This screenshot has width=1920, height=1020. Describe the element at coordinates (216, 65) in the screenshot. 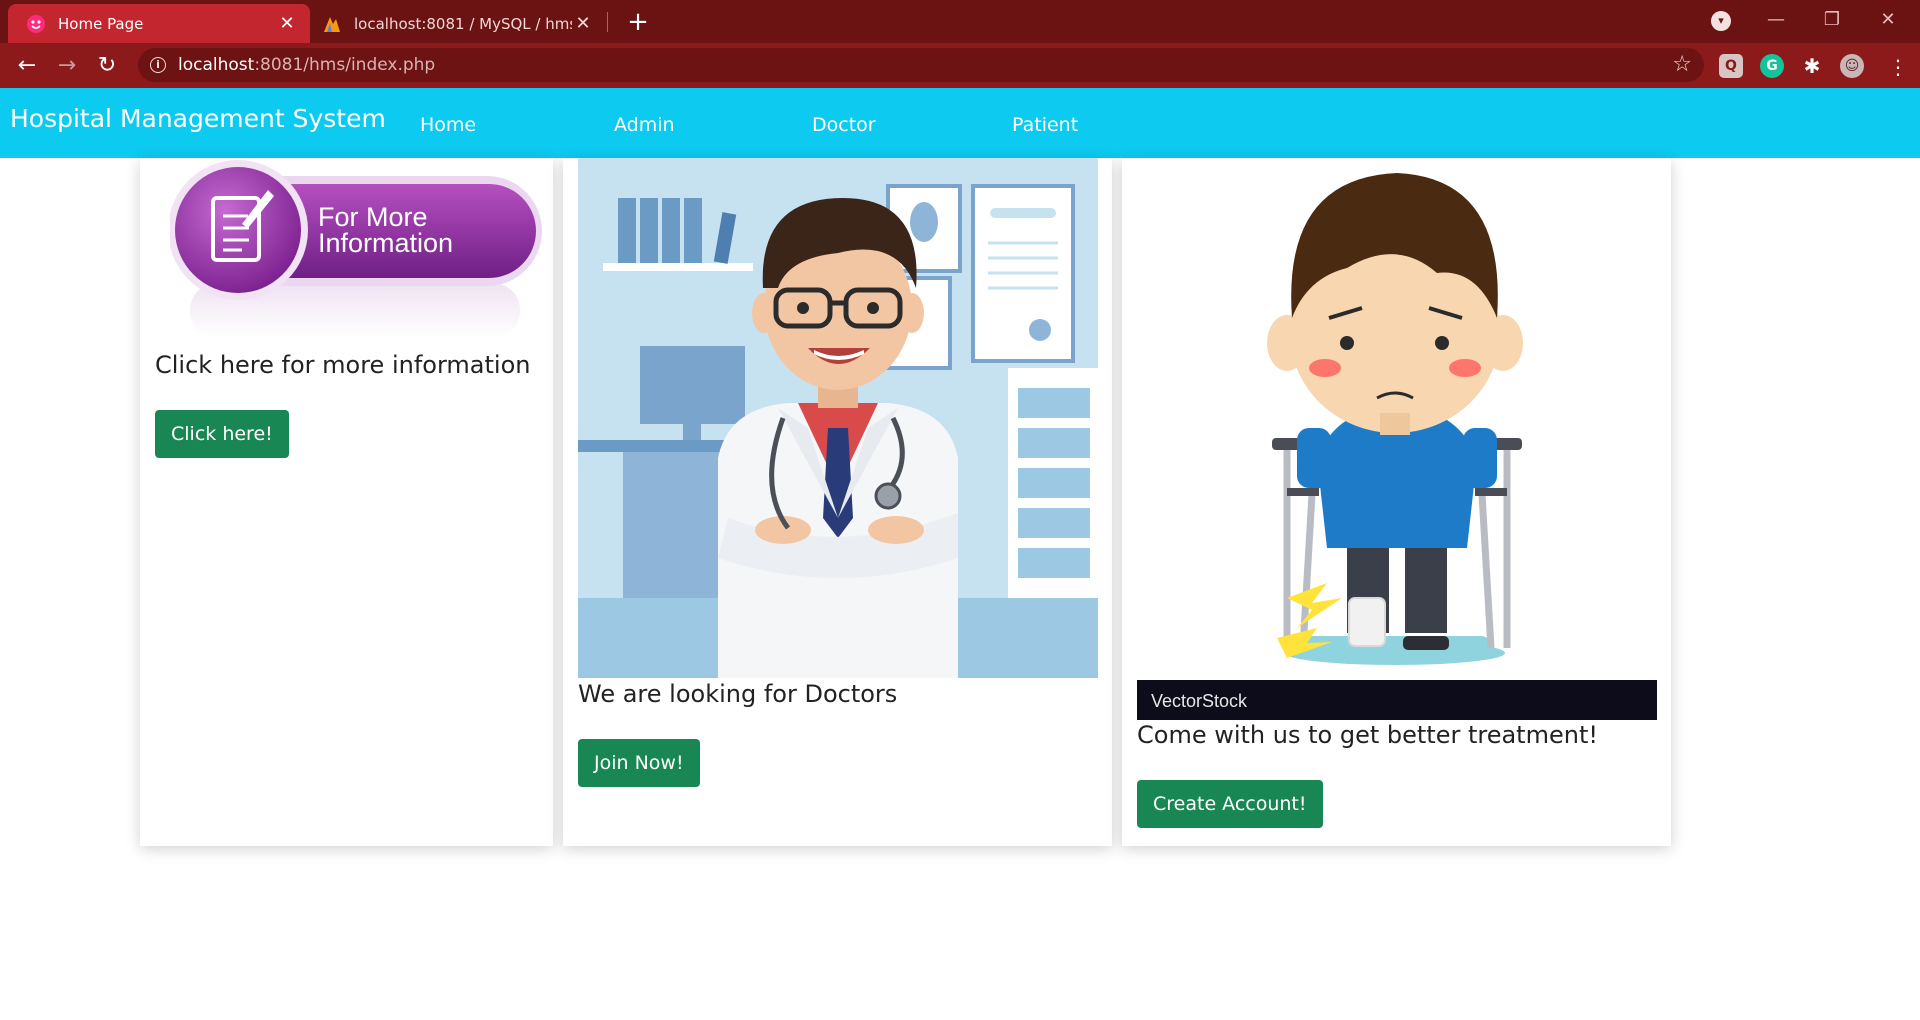

I see `url-host: localhost` at that location.